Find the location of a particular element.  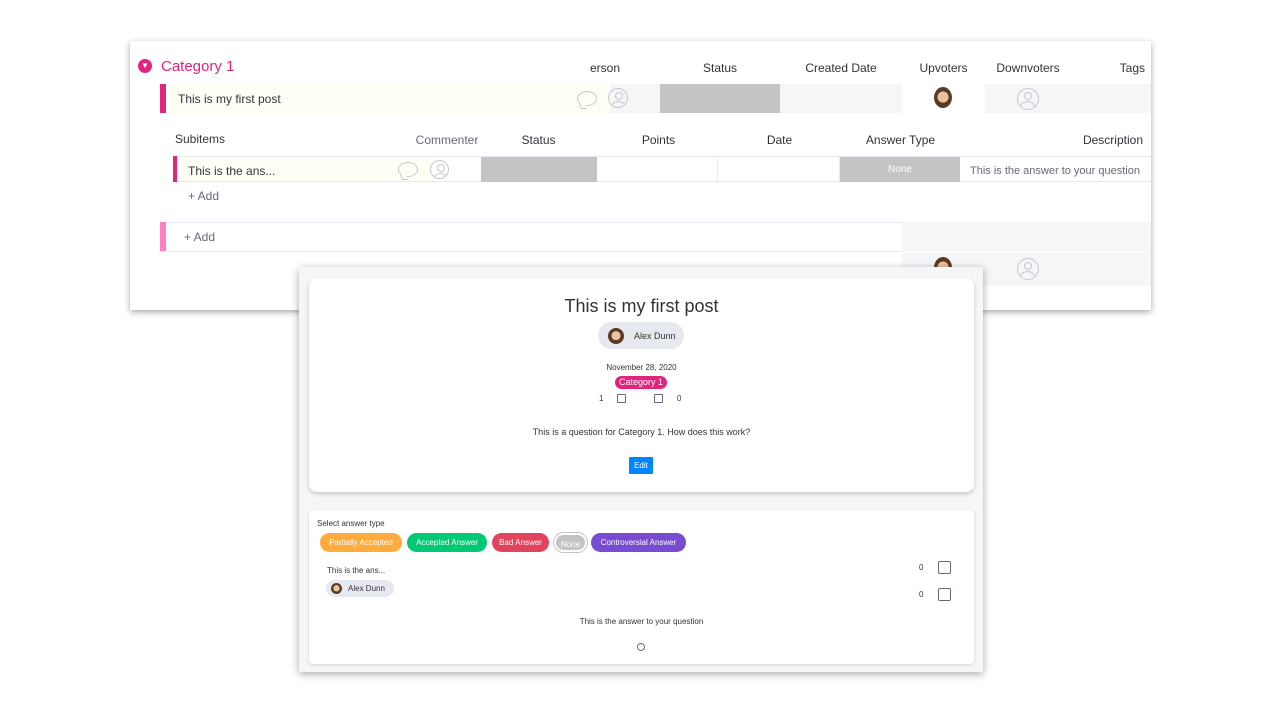

post-author-pill: Alex Dunn is located at coordinates (641, 335).